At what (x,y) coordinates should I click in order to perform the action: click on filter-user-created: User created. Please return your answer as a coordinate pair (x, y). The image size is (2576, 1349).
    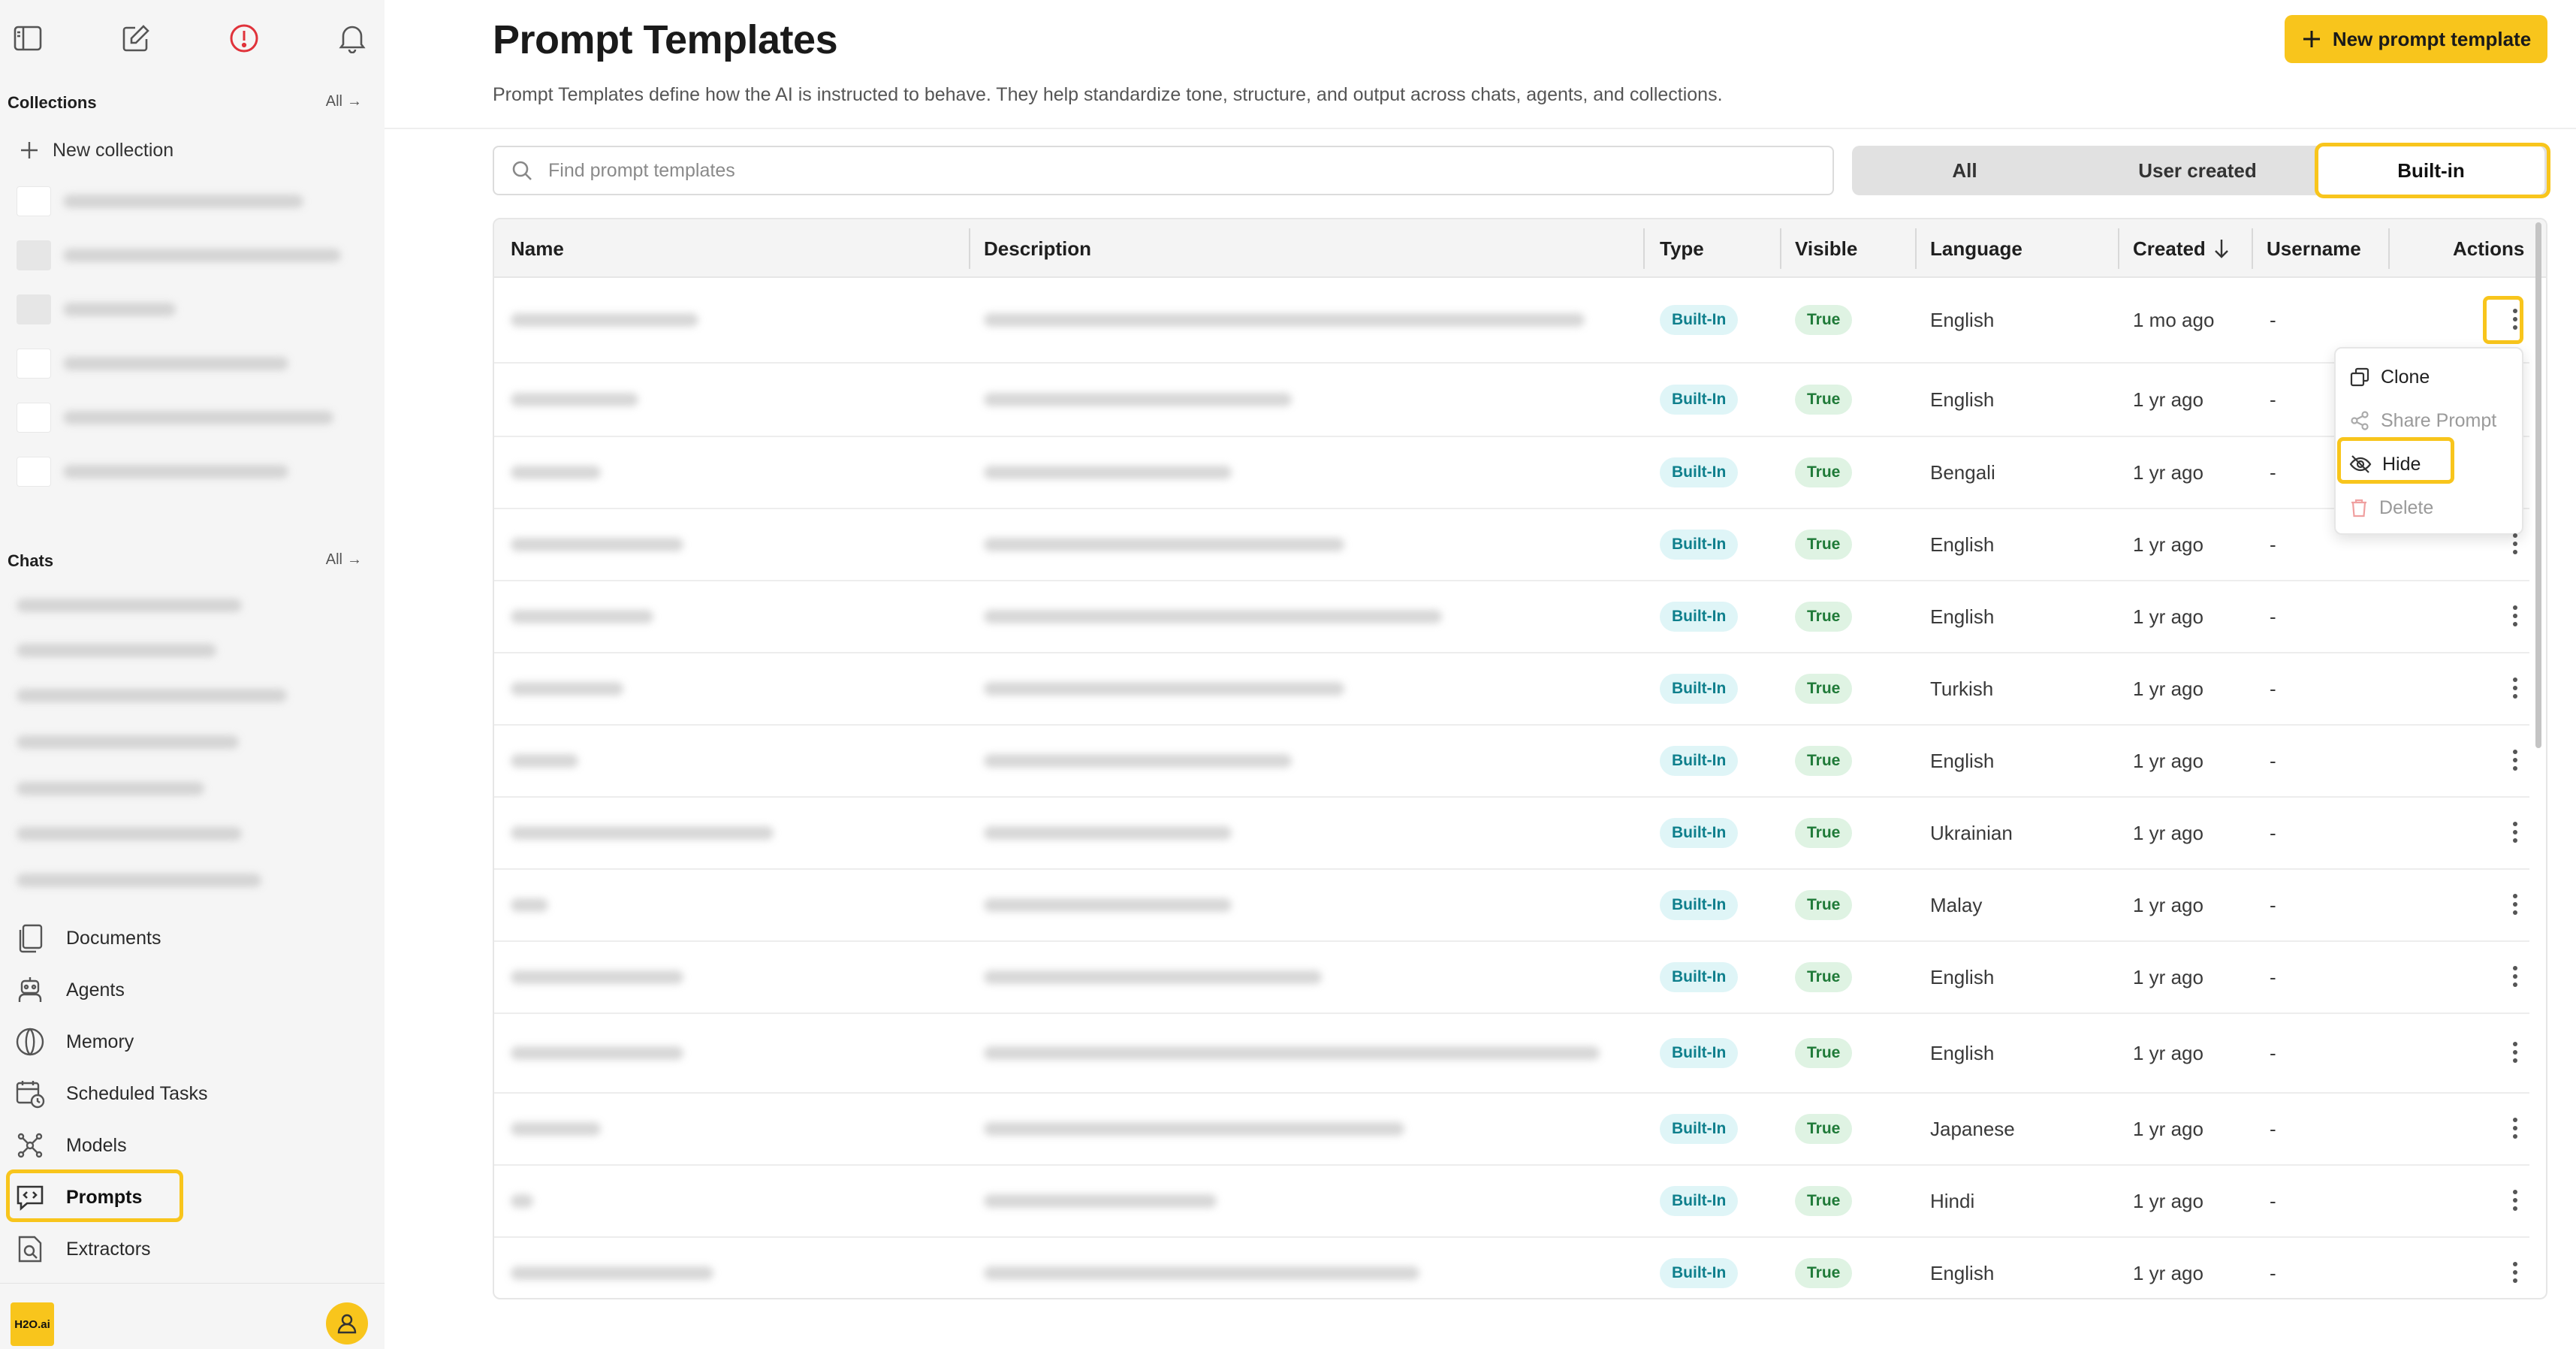
    Looking at the image, I should click on (2197, 170).